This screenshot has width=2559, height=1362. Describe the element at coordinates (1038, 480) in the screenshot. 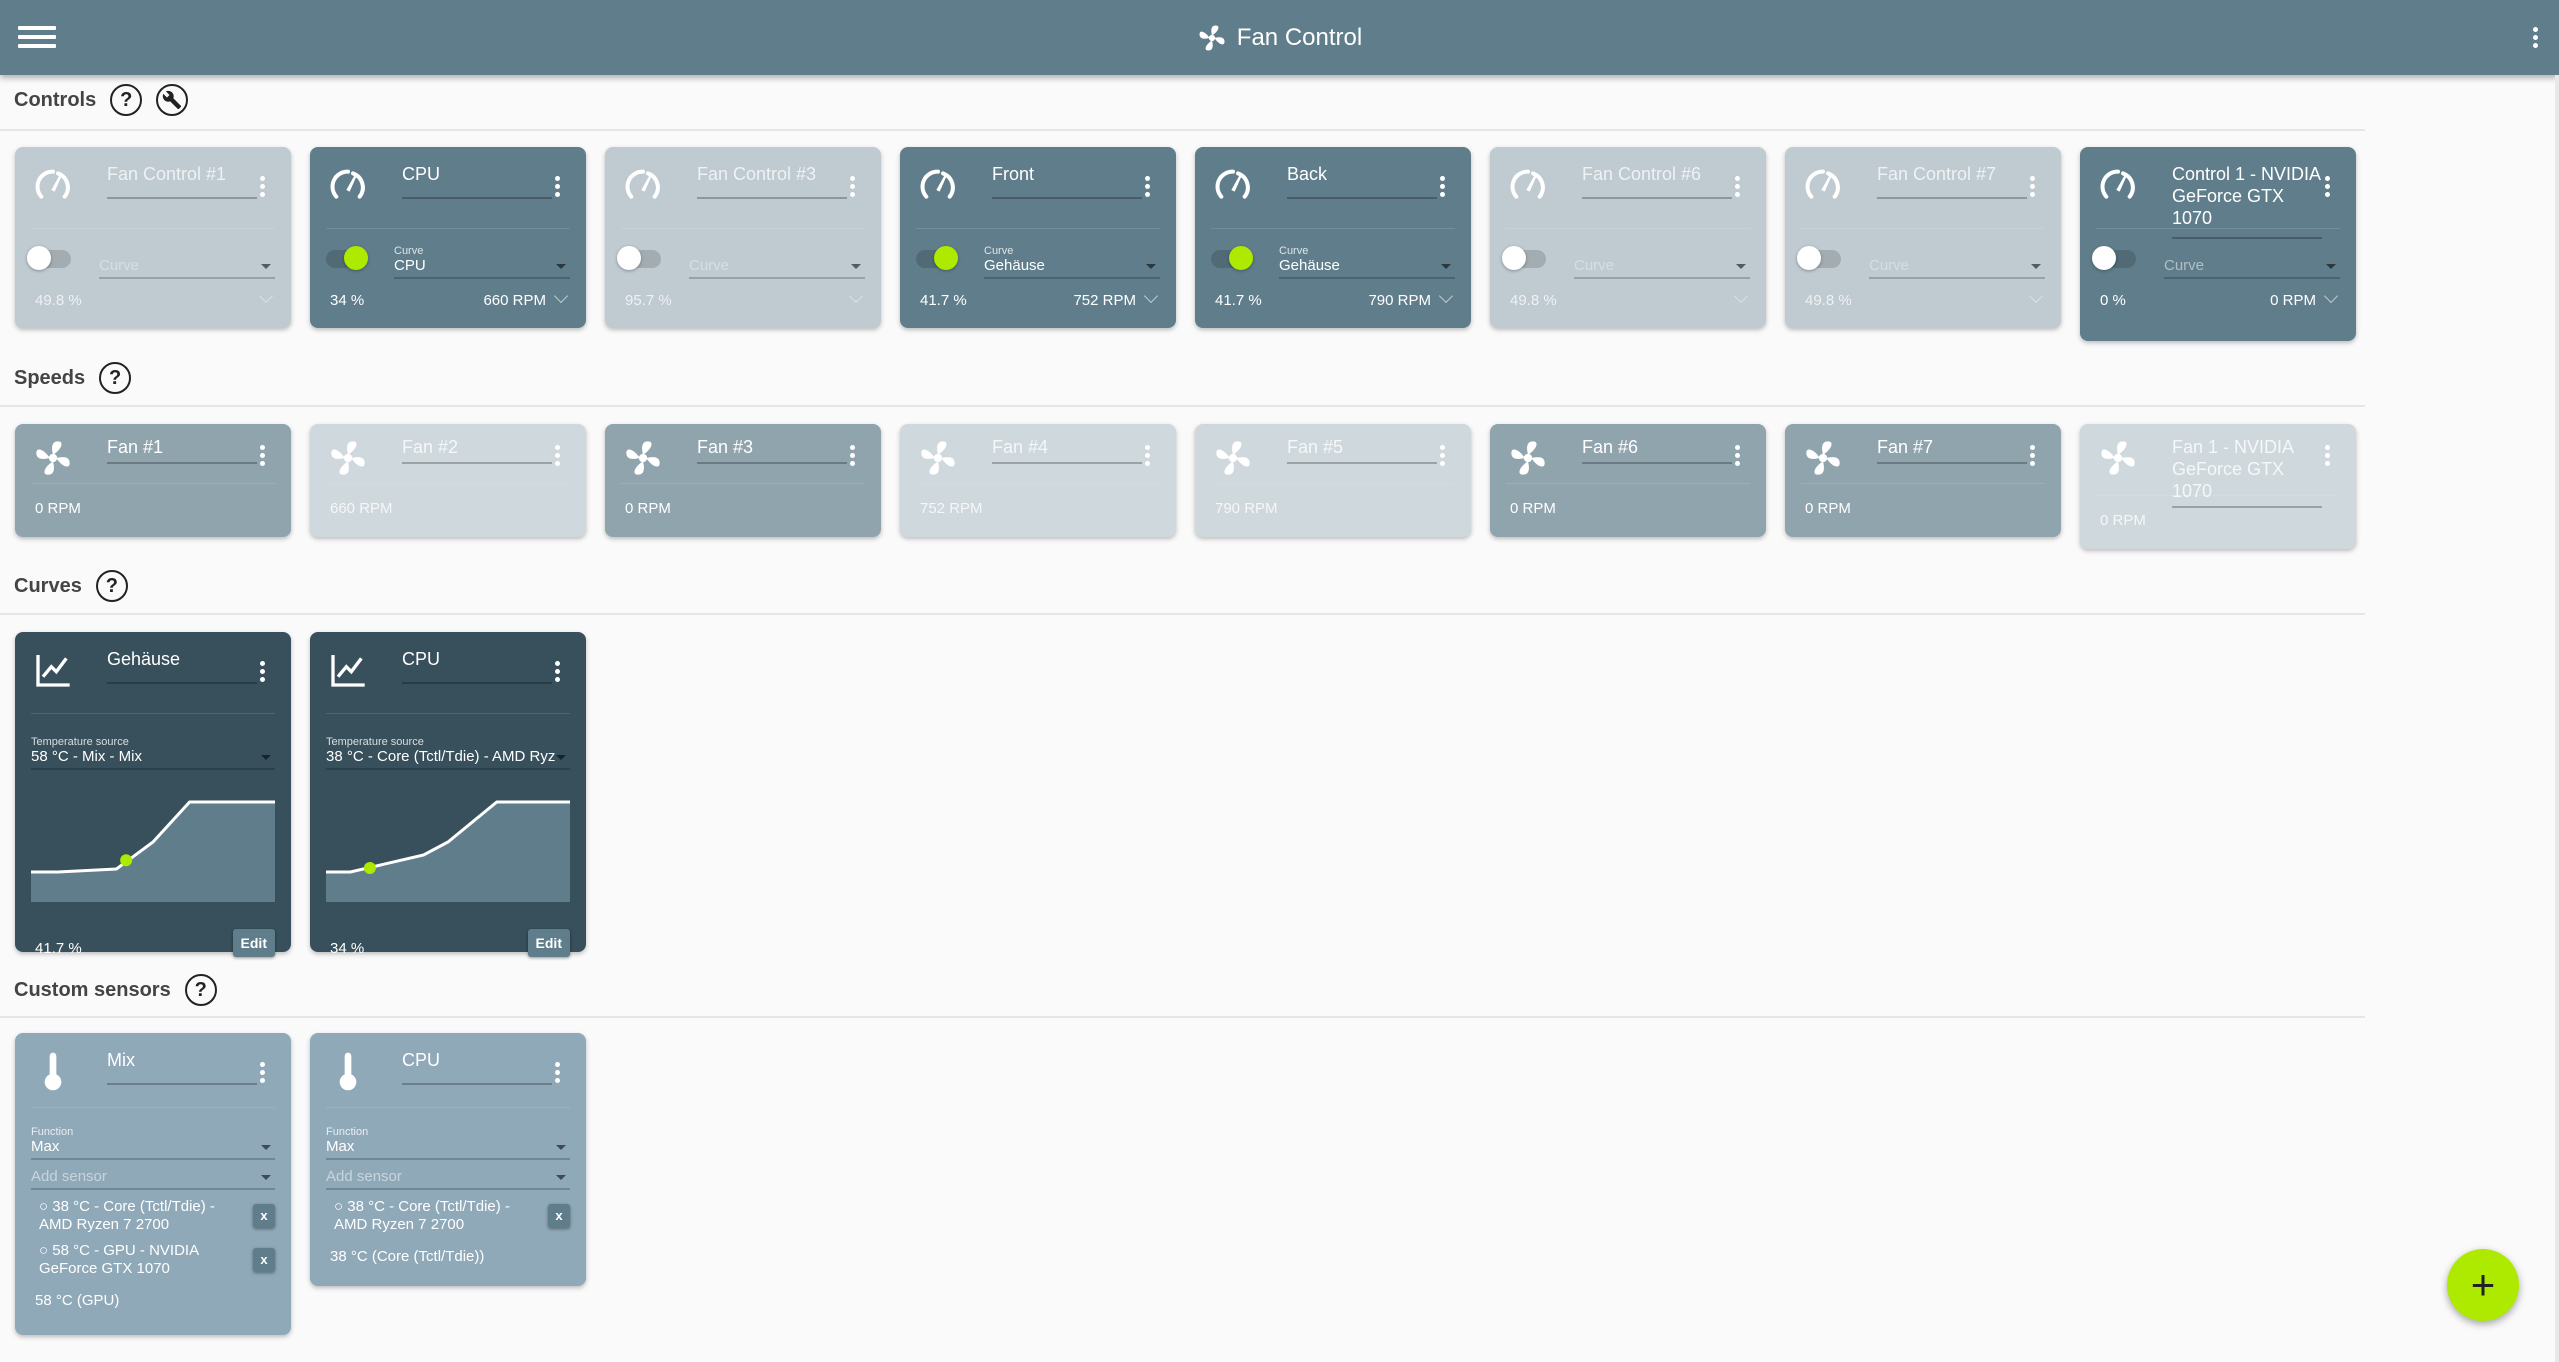

I see `fan-card: Fan #4 752 RPM` at that location.